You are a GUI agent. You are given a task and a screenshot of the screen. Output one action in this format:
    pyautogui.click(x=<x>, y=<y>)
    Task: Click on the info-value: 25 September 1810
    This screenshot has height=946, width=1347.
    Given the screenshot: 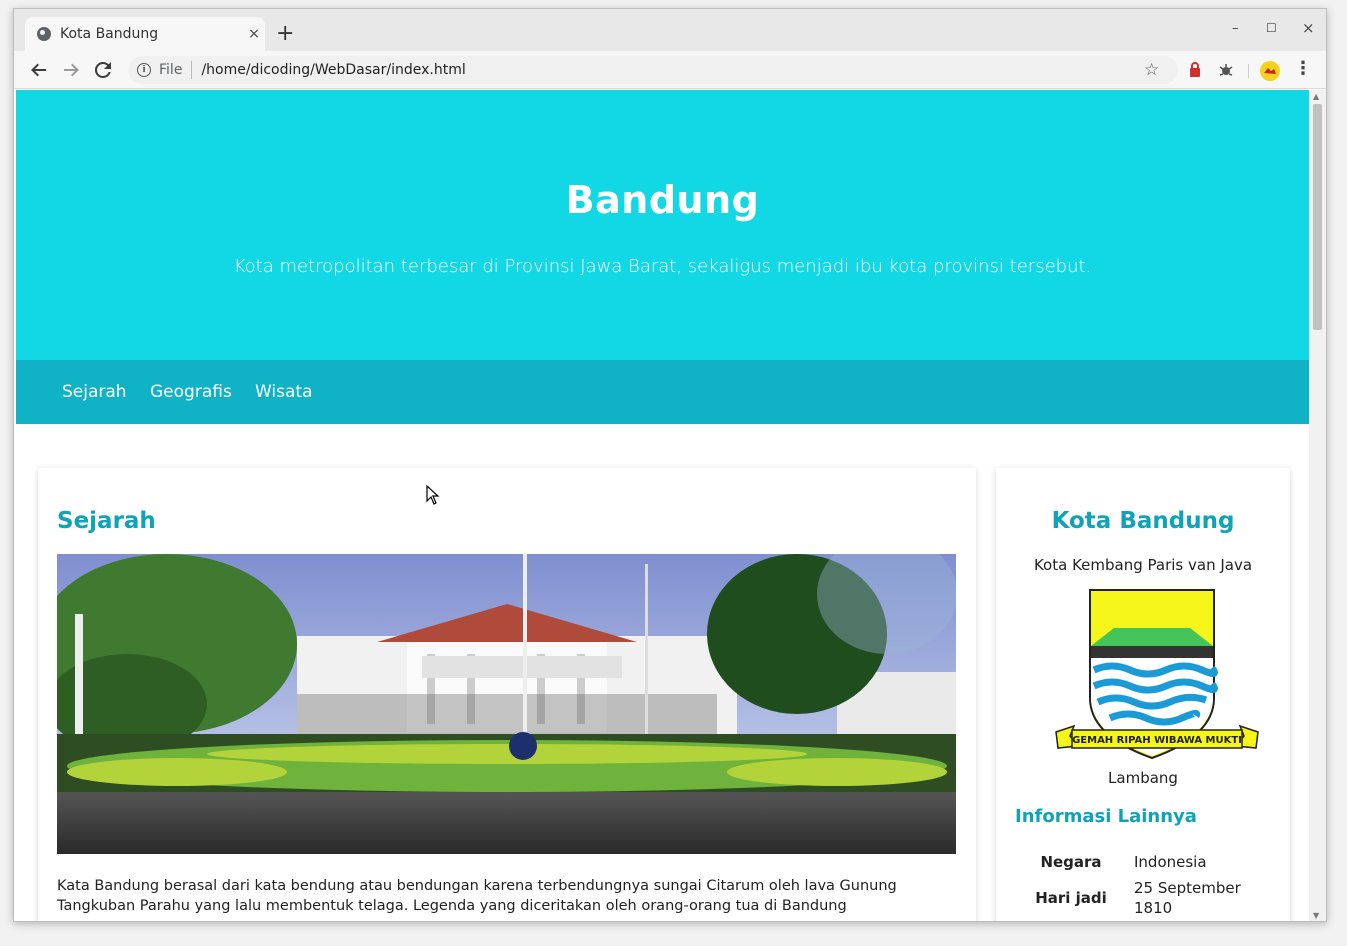 What is the action you would take?
    pyautogui.click(x=1187, y=898)
    